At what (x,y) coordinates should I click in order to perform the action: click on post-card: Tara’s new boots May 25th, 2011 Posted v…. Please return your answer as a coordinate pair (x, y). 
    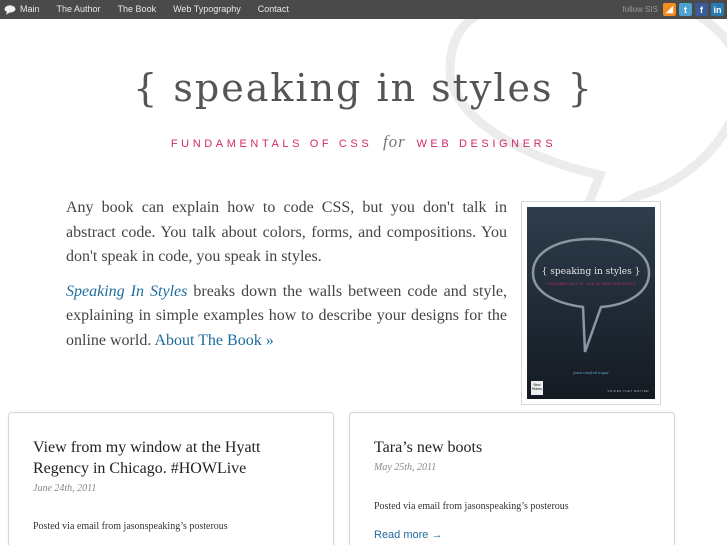
    Looking at the image, I should click on (512, 478).